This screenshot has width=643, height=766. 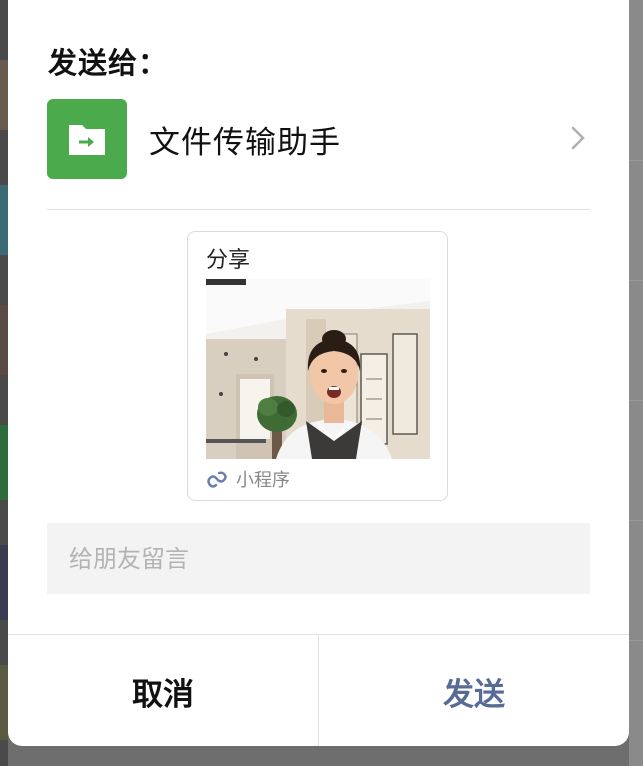 I want to click on recipient-row: 文件传输助手, so click(x=318, y=139).